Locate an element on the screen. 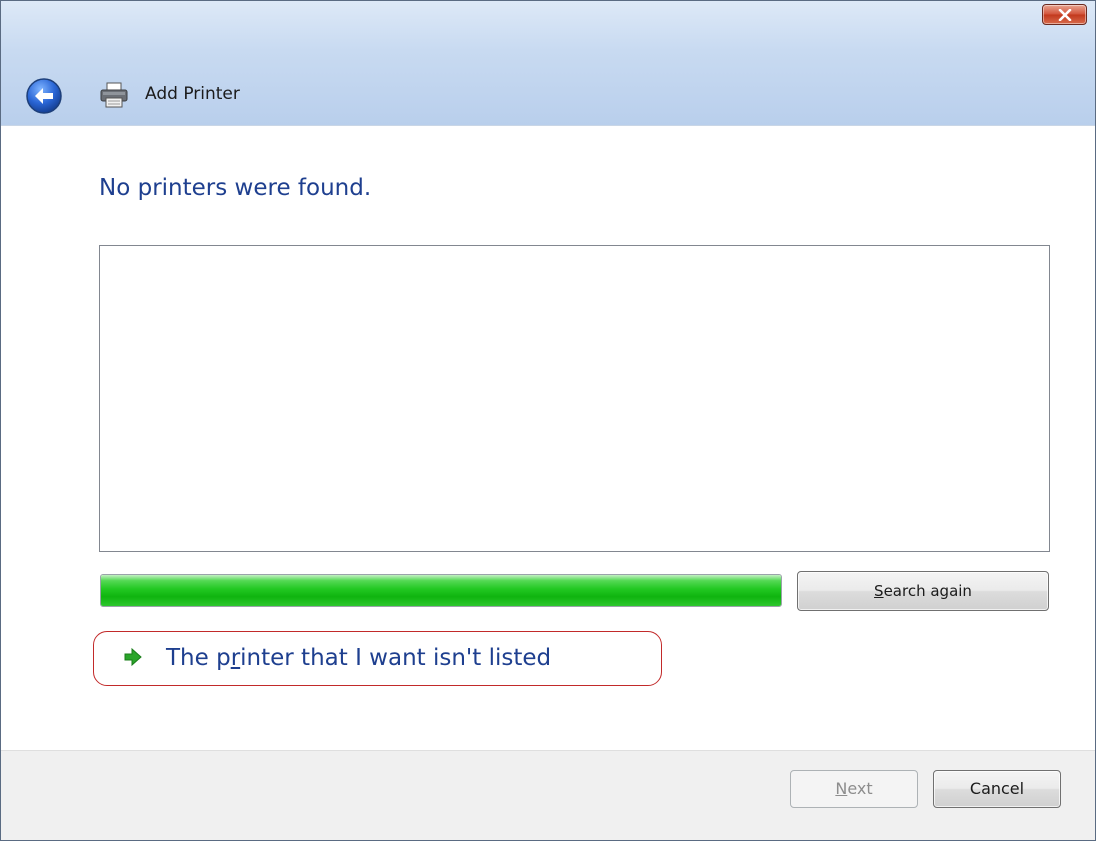 Image resolution: width=1096 pixels, height=841 pixels. search-again-button: Search again is located at coordinates (923, 591).